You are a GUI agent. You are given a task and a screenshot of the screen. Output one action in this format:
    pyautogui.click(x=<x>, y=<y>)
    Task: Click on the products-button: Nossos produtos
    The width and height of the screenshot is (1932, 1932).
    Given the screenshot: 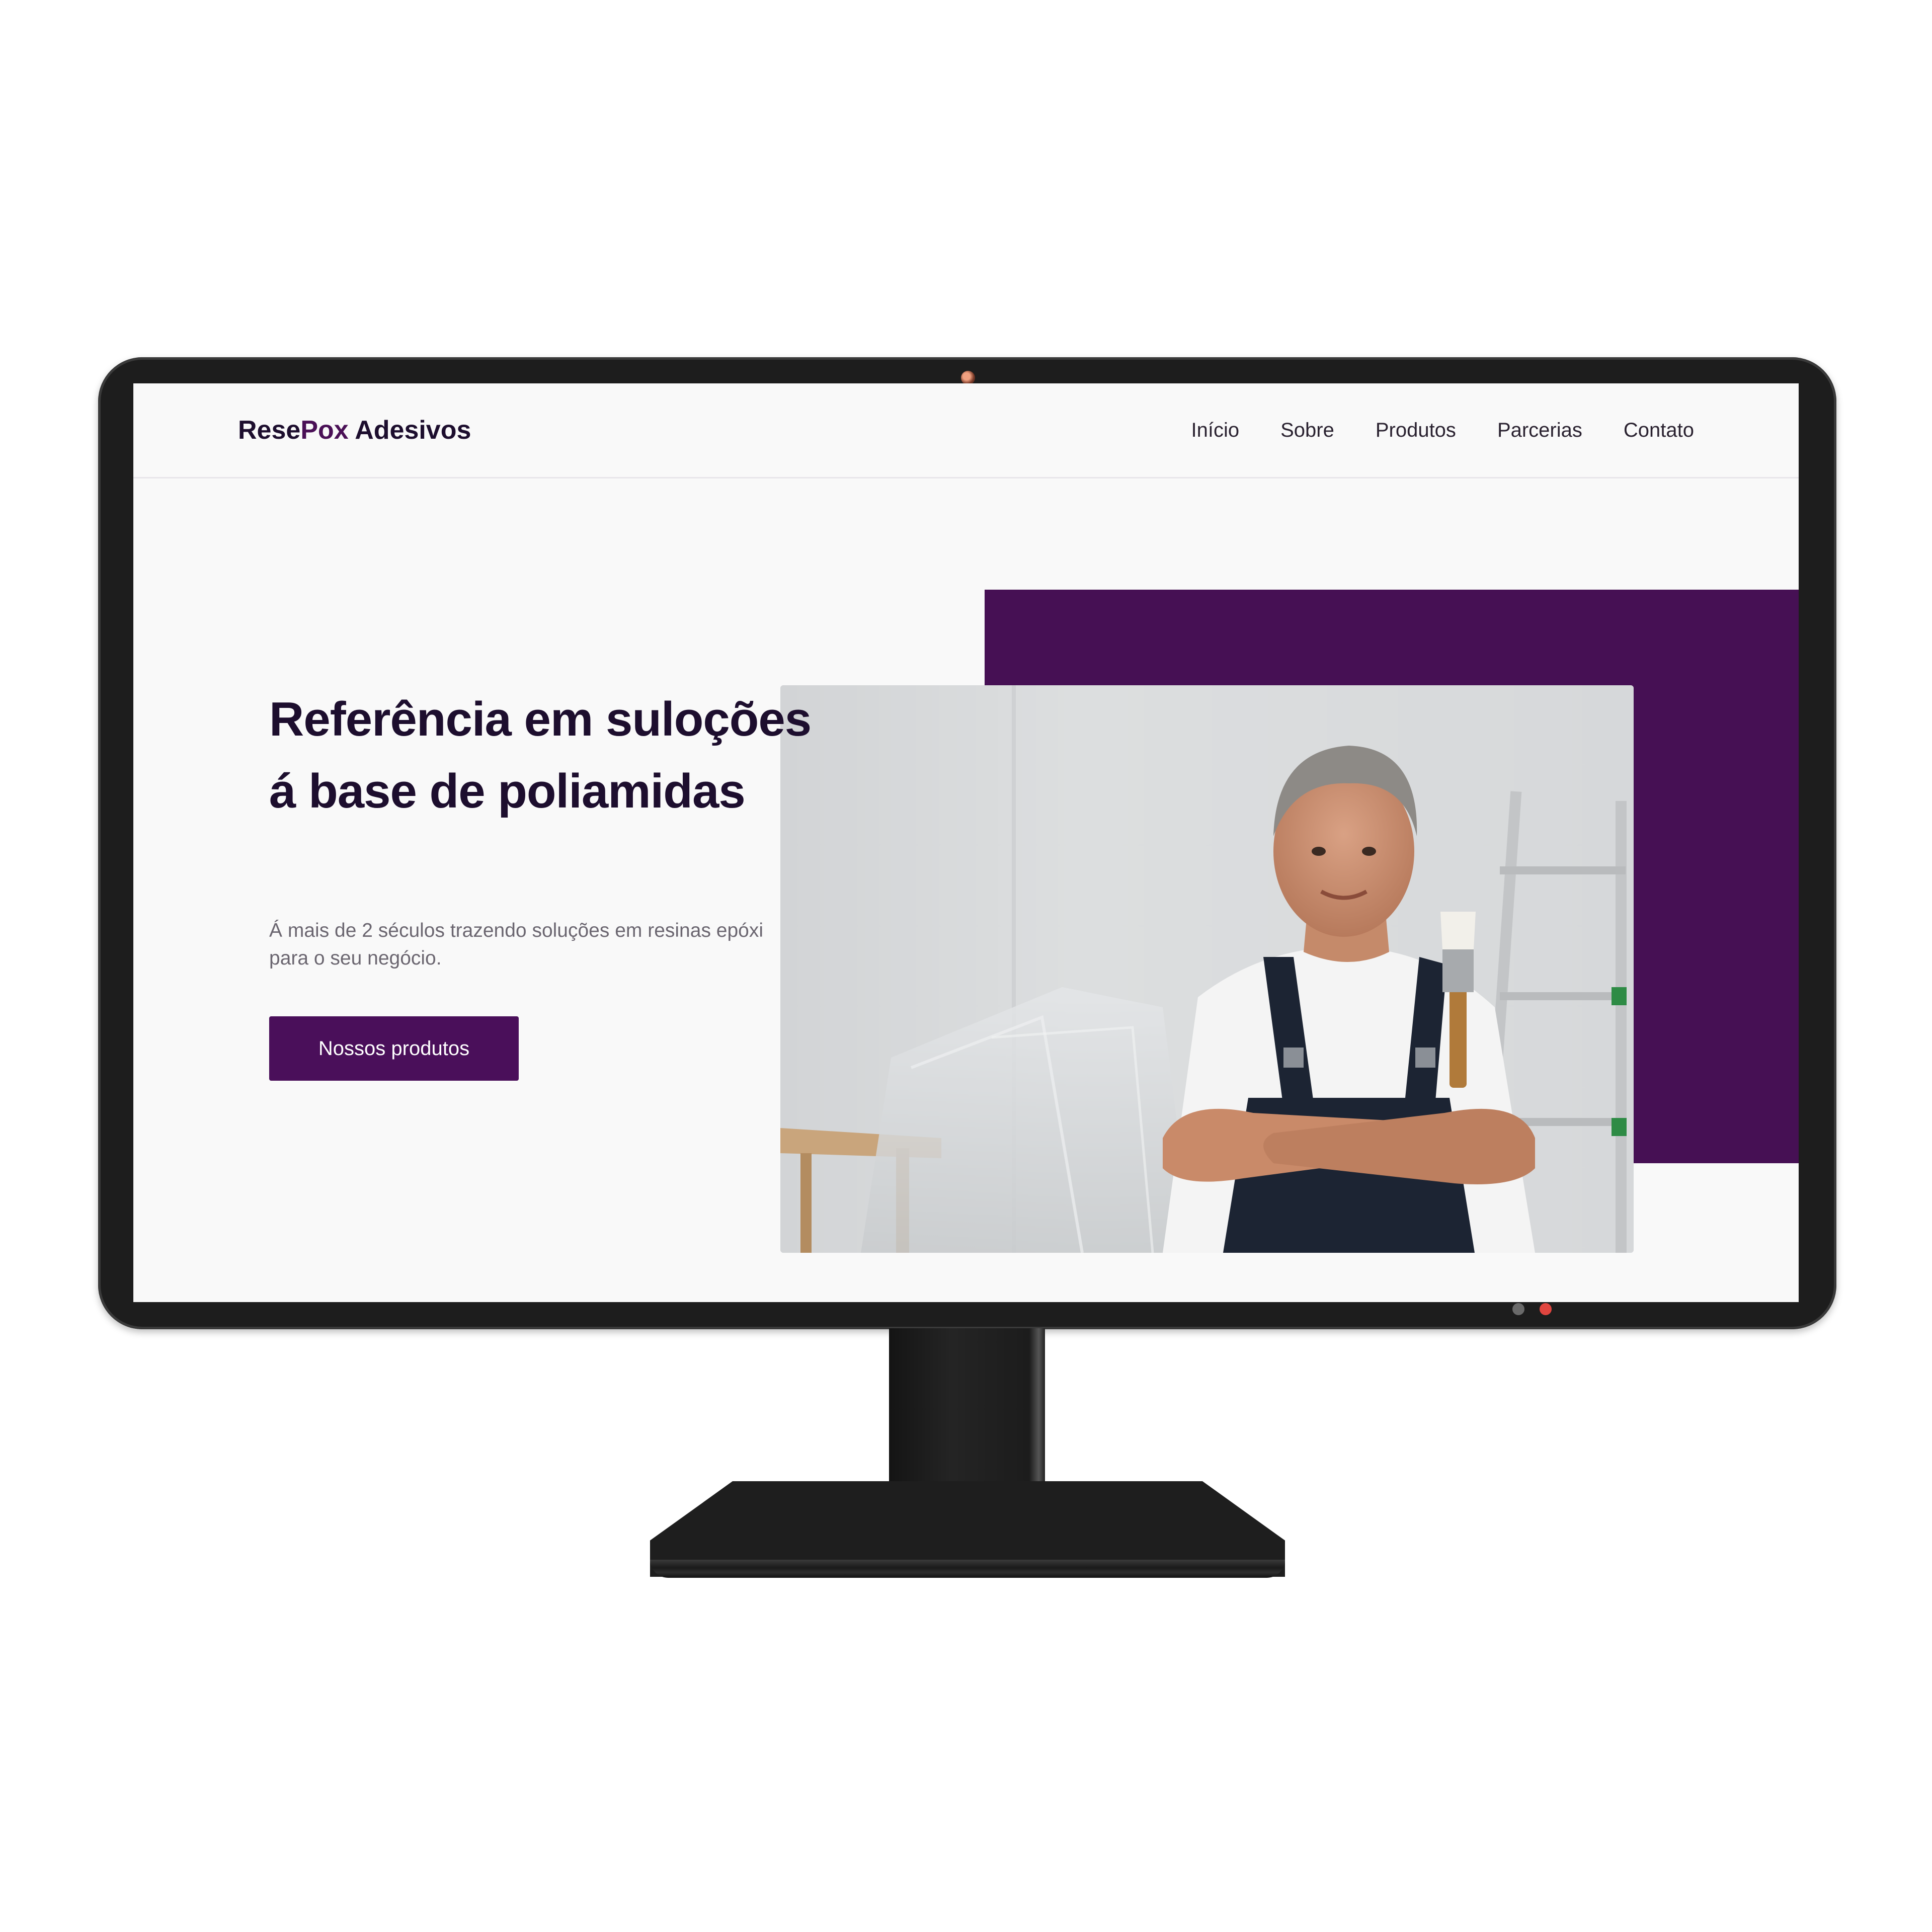 What is the action you would take?
    pyautogui.click(x=394, y=1049)
    